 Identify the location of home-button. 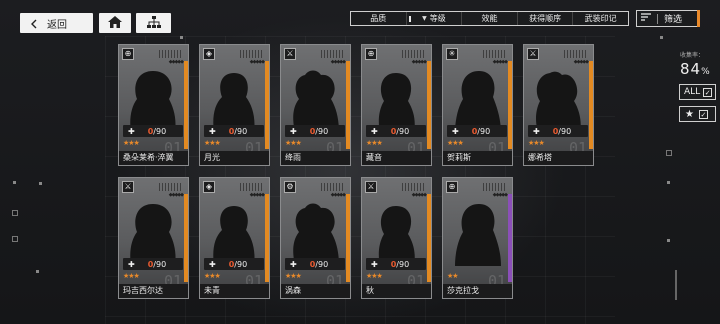
(115, 23).